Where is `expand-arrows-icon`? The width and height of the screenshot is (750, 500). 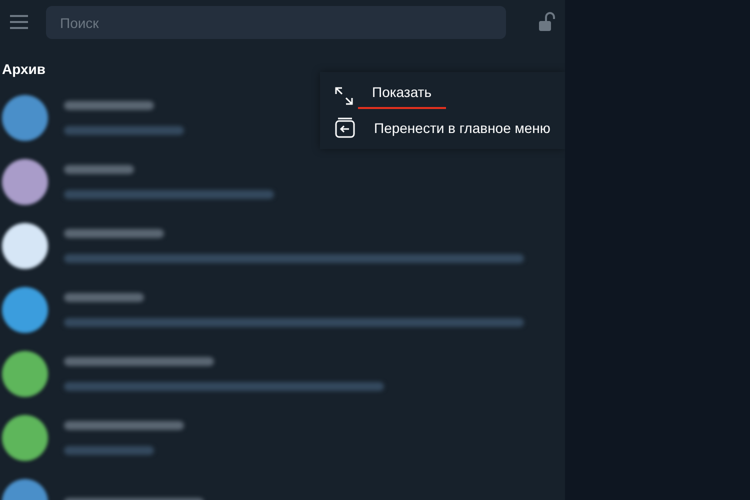
expand-arrows-icon is located at coordinates (344, 96).